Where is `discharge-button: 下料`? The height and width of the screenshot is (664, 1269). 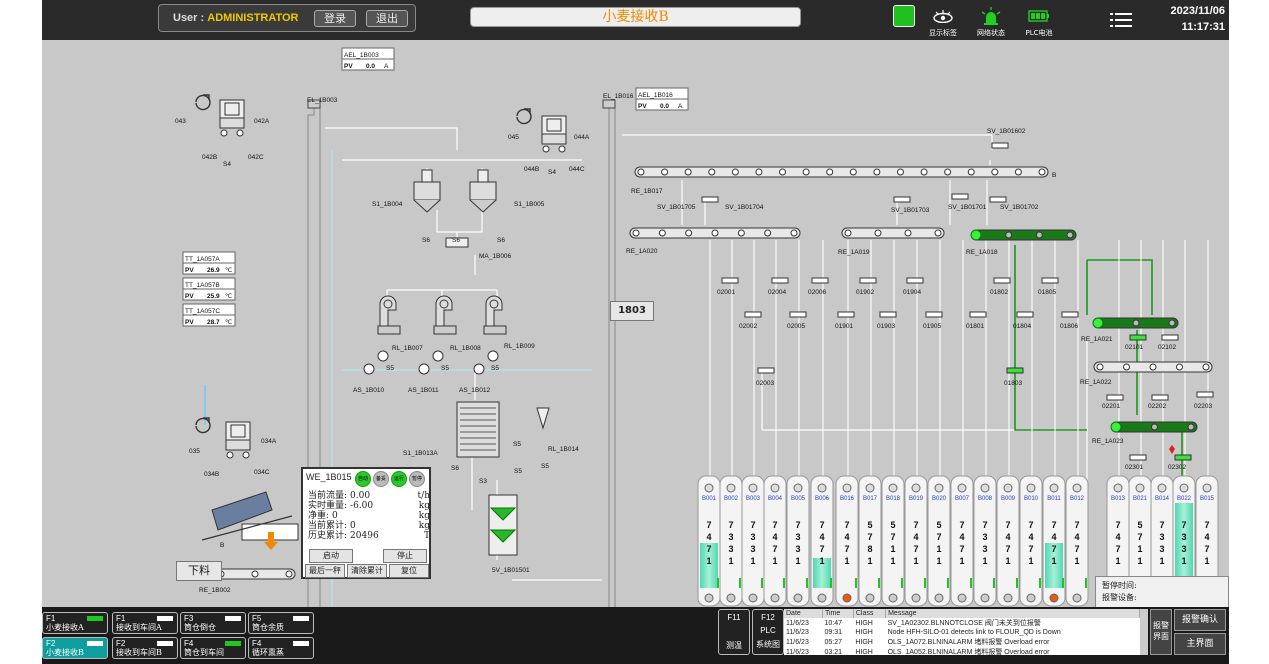
discharge-button: 下料 is located at coordinates (199, 571).